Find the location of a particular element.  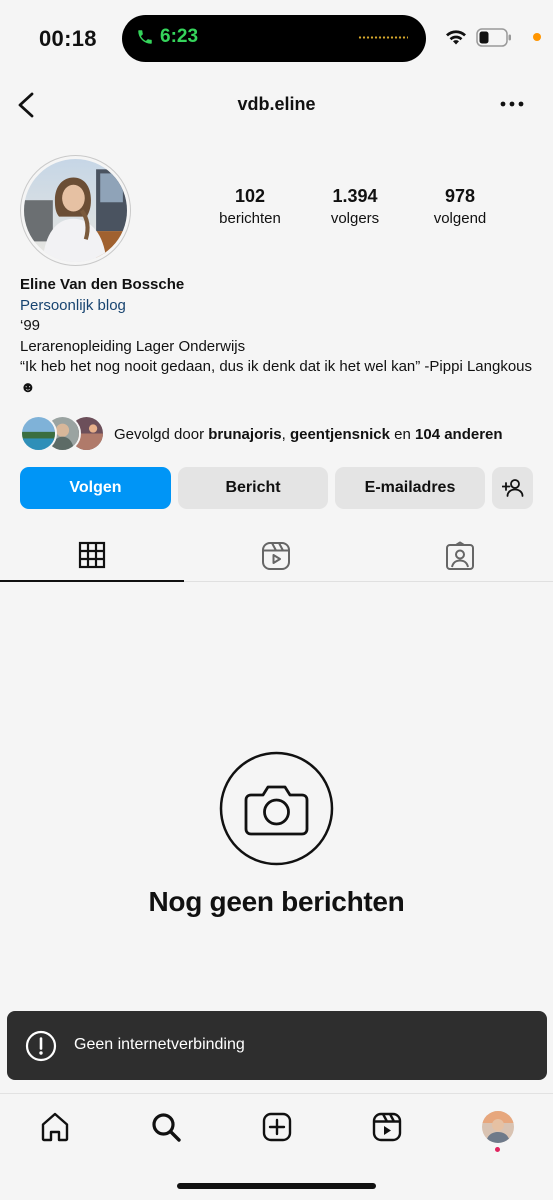

tab-reels is located at coordinates (276, 556).